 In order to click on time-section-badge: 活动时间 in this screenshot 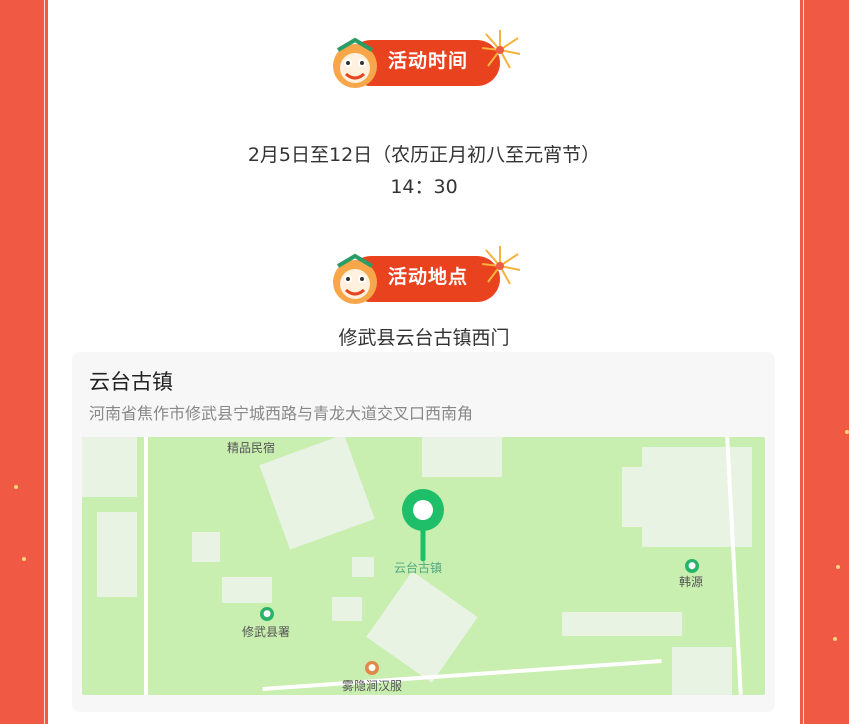, I will do `click(428, 61)`.